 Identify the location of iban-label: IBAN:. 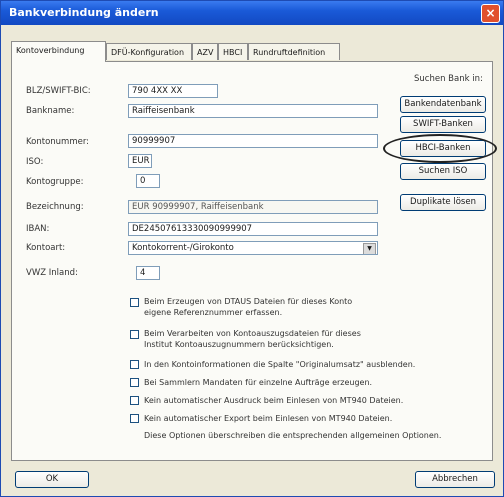
(38, 229).